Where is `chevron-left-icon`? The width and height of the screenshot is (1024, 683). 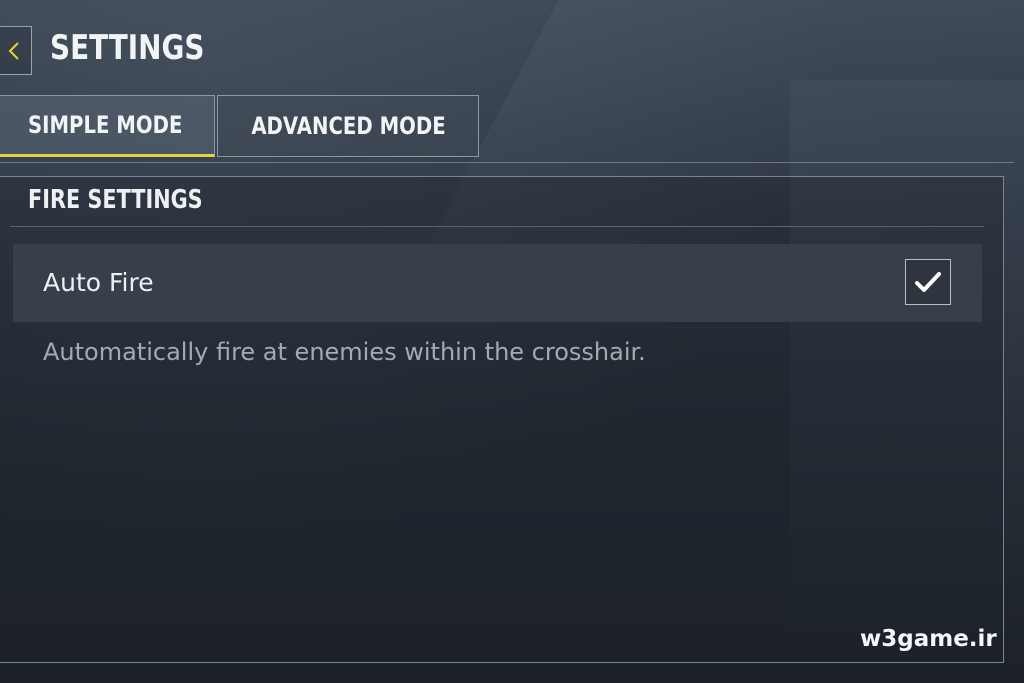 chevron-left-icon is located at coordinates (13, 50).